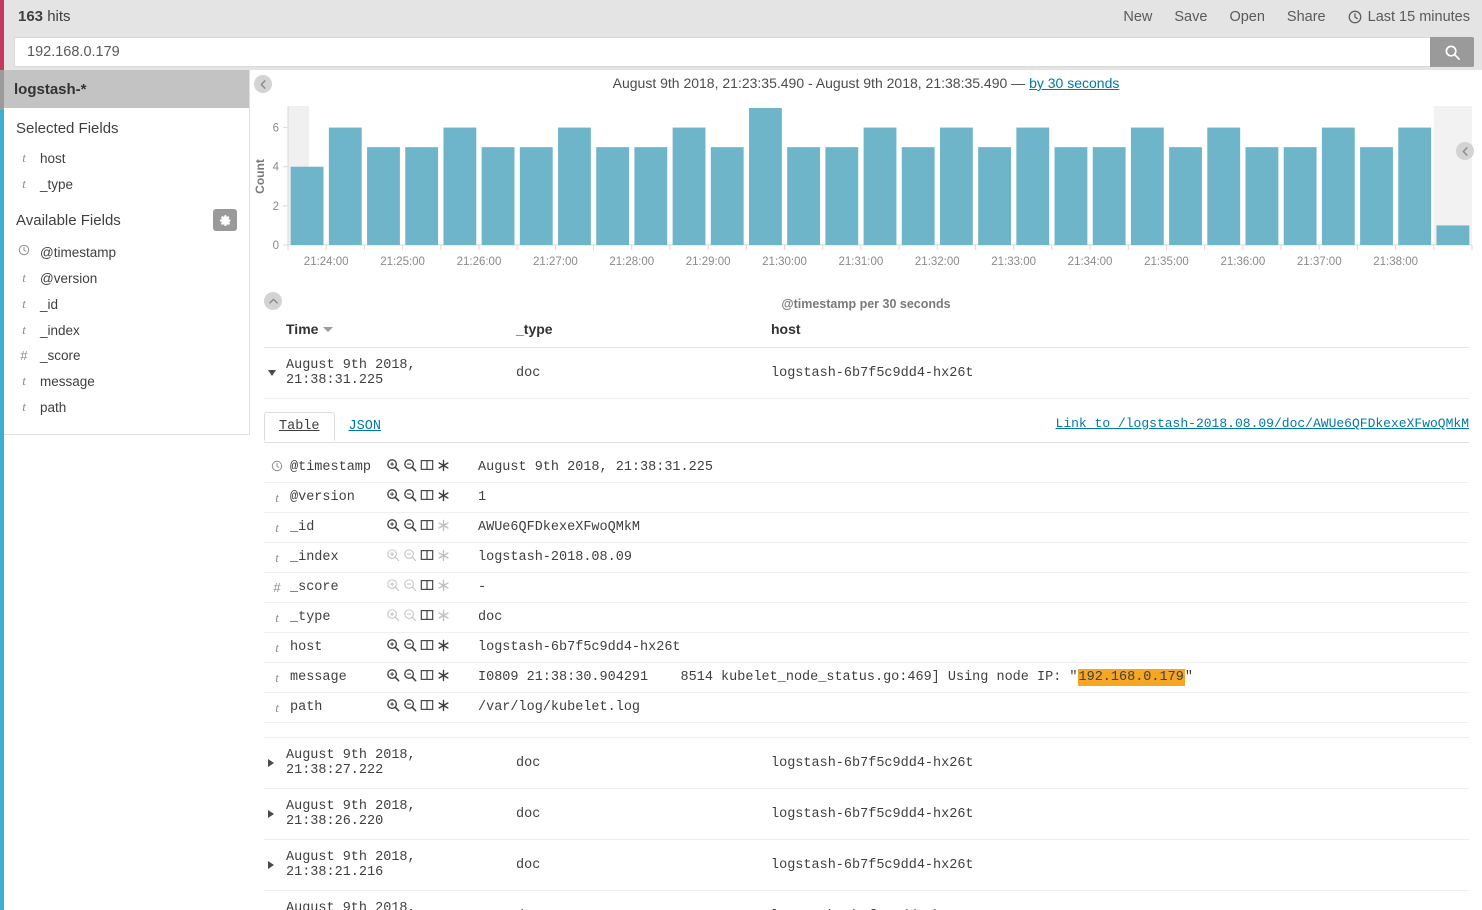 The image size is (1482, 910). What do you see at coordinates (1465, 151) in the screenshot?
I see `collapse-chart-right-button` at bounding box center [1465, 151].